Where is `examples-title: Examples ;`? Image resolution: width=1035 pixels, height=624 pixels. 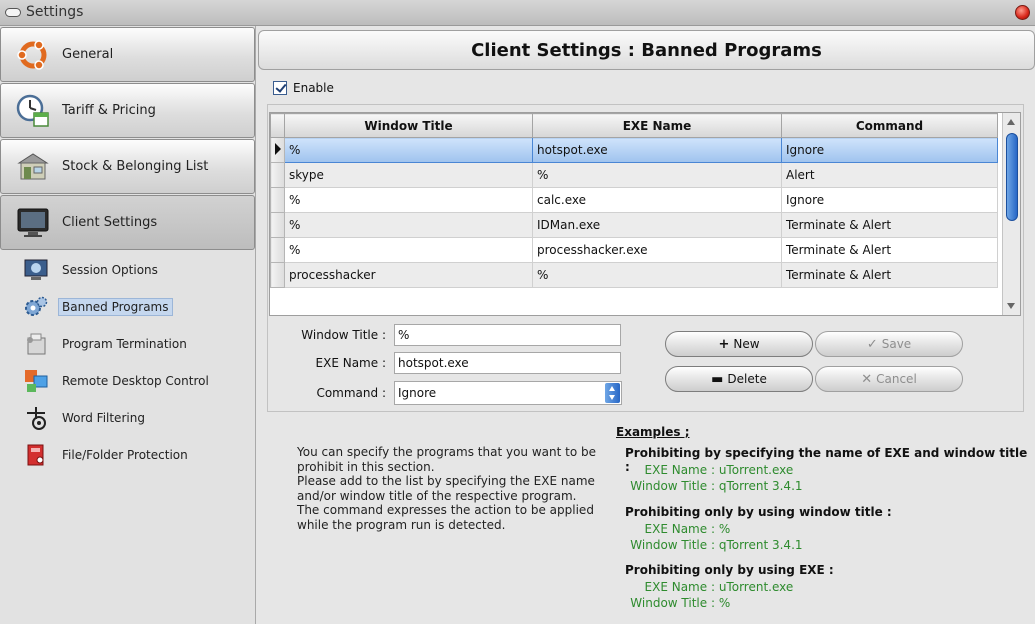 examples-title: Examples ; is located at coordinates (653, 432).